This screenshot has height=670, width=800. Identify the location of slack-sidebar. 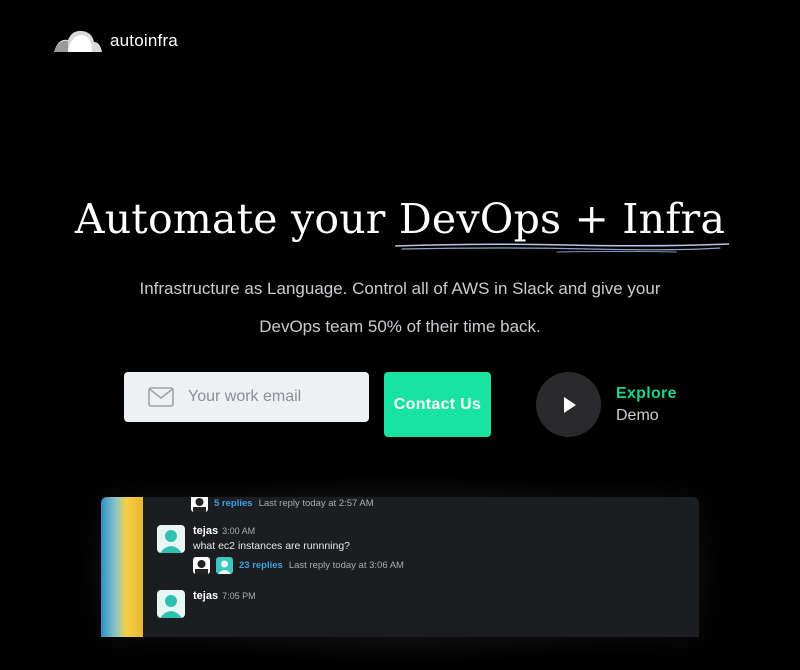
(122, 567).